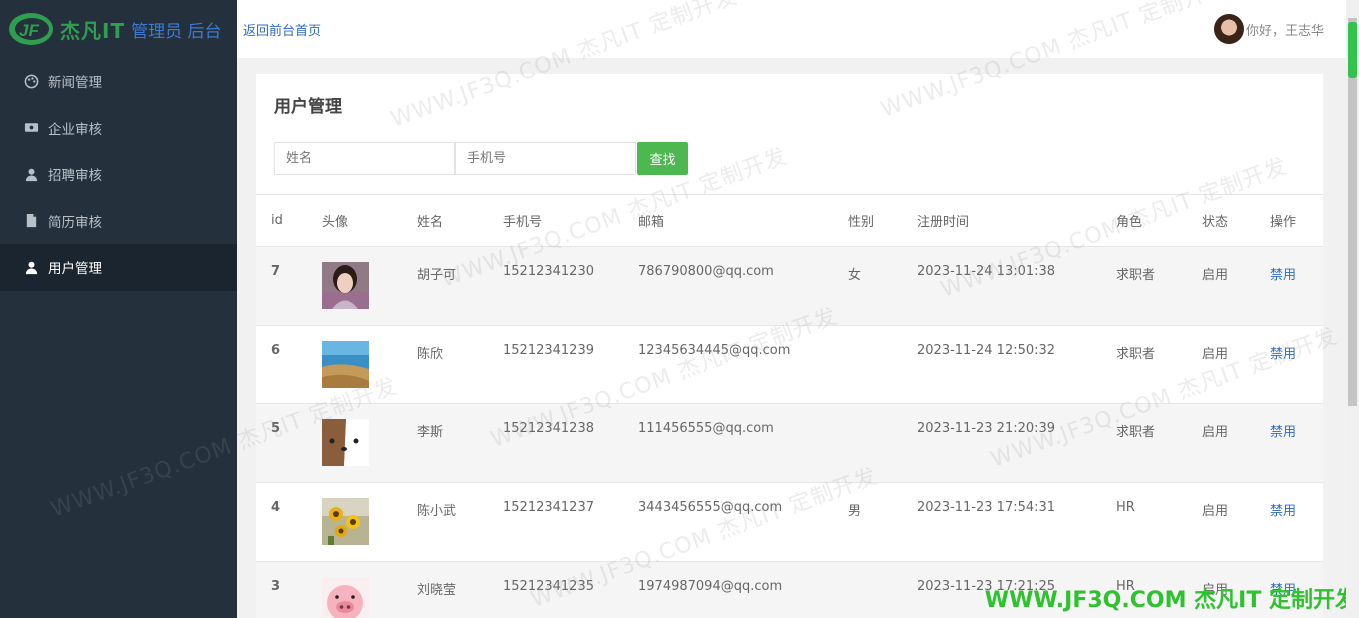 Image resolution: width=1359 pixels, height=618 pixels. Describe the element at coordinates (1352, 309) in the screenshot. I see `page-scrollbar` at that location.